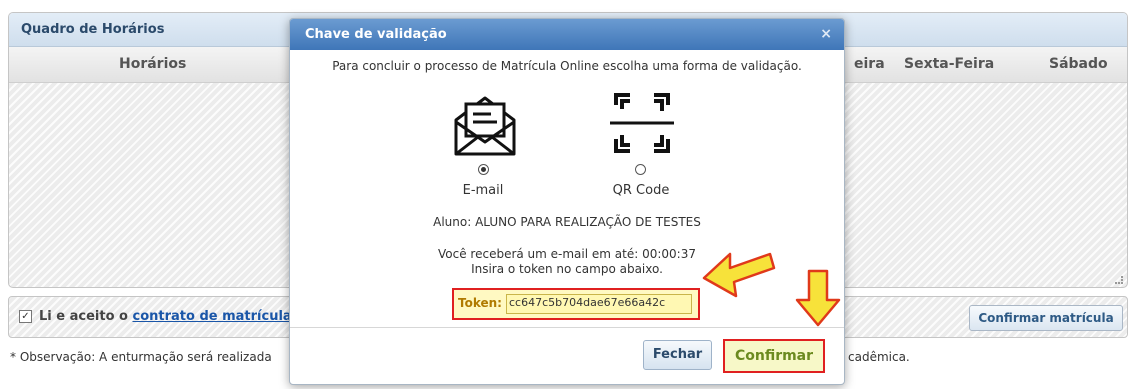  I want to click on radio-email, so click(483, 169).